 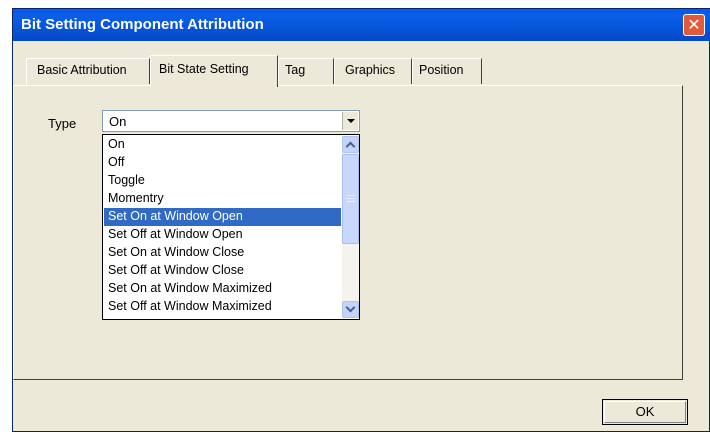 I want to click on tab-graphics: Graphics, so click(x=373, y=71).